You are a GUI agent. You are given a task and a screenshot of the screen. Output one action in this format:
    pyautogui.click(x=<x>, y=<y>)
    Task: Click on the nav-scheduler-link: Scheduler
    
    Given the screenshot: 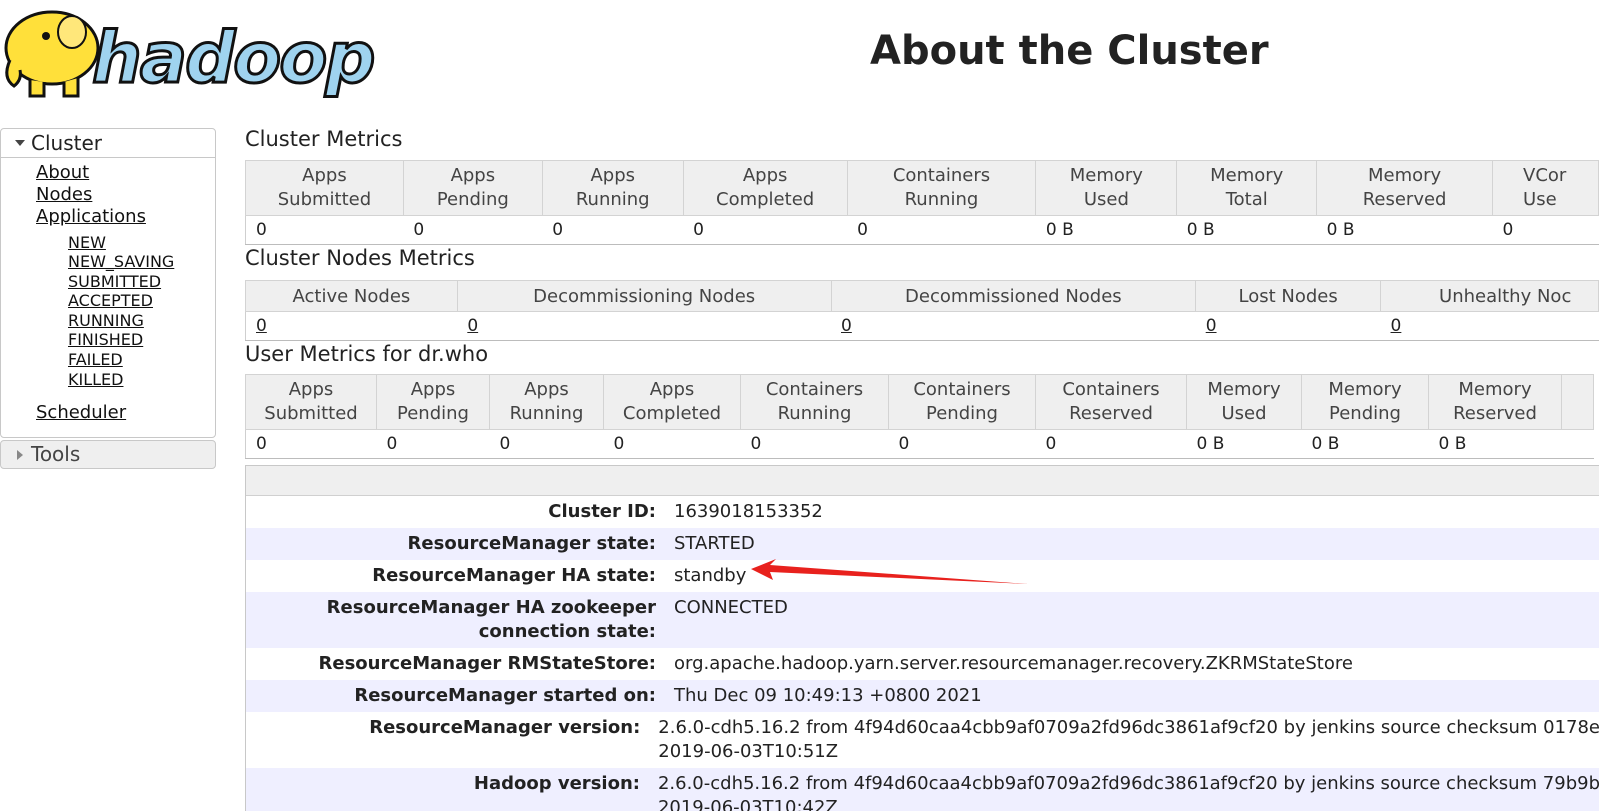 What is the action you would take?
    pyautogui.click(x=81, y=412)
    